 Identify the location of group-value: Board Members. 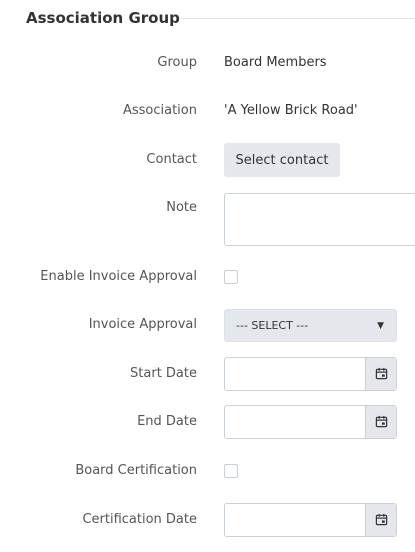
(275, 62).